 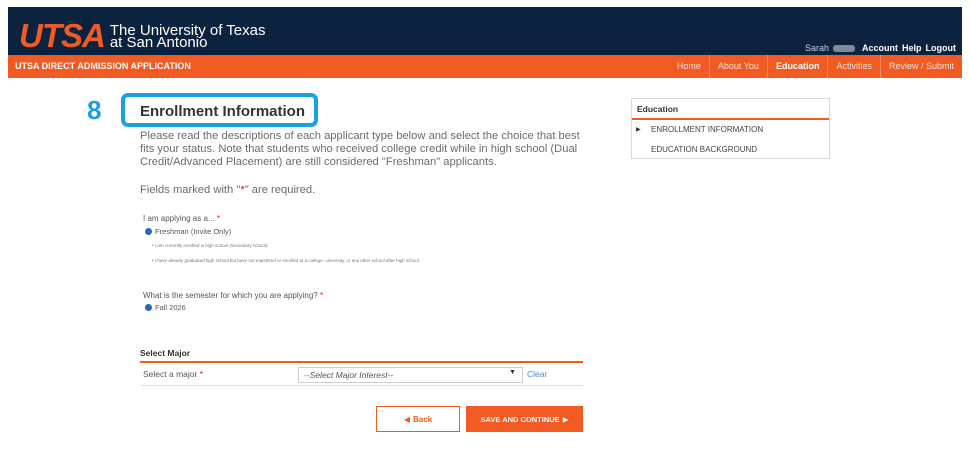 I want to click on caret-right-icon: ▶, so click(x=638, y=130).